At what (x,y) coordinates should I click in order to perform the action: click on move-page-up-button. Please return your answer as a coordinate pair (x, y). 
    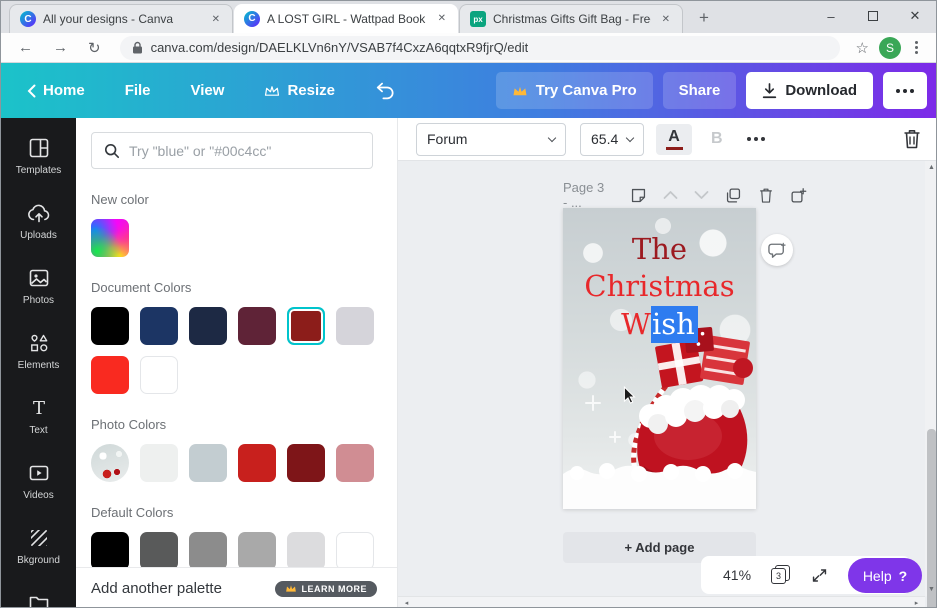
    Looking at the image, I should click on (670, 195).